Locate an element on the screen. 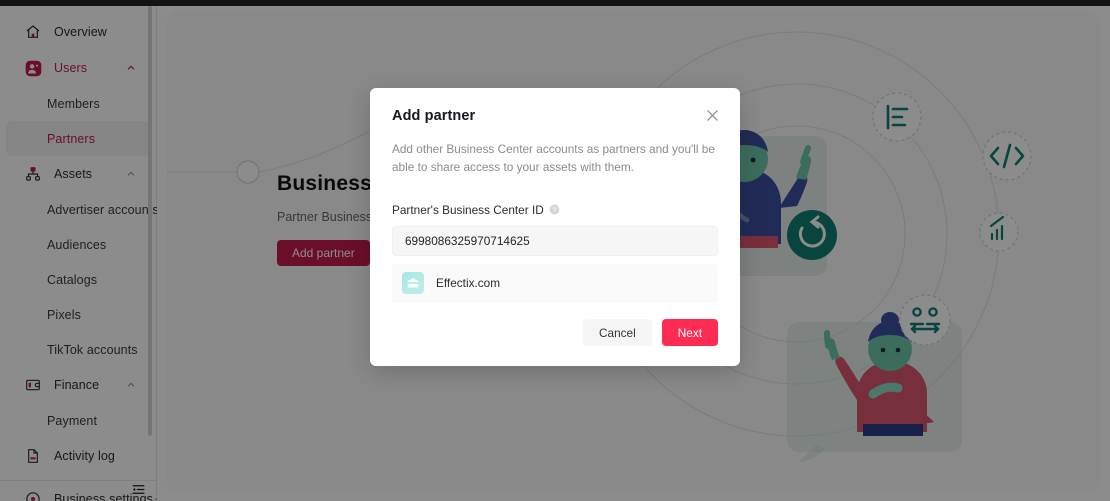 The height and width of the screenshot is (501, 1110). dialog-footer: Cancel Next is located at coordinates (650, 332).